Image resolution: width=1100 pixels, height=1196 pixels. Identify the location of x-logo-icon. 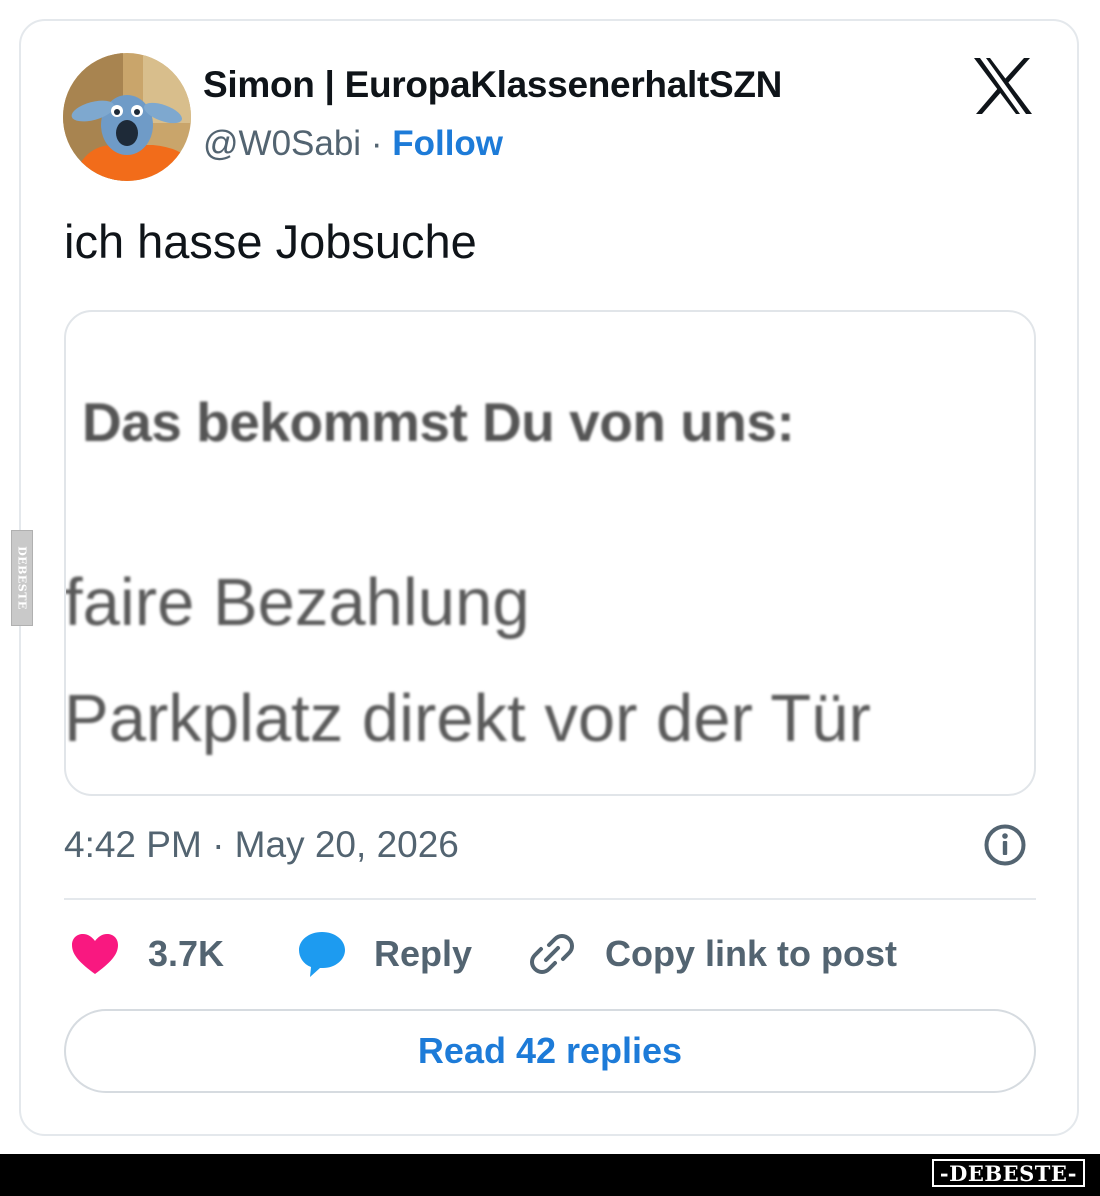
(1003, 86).